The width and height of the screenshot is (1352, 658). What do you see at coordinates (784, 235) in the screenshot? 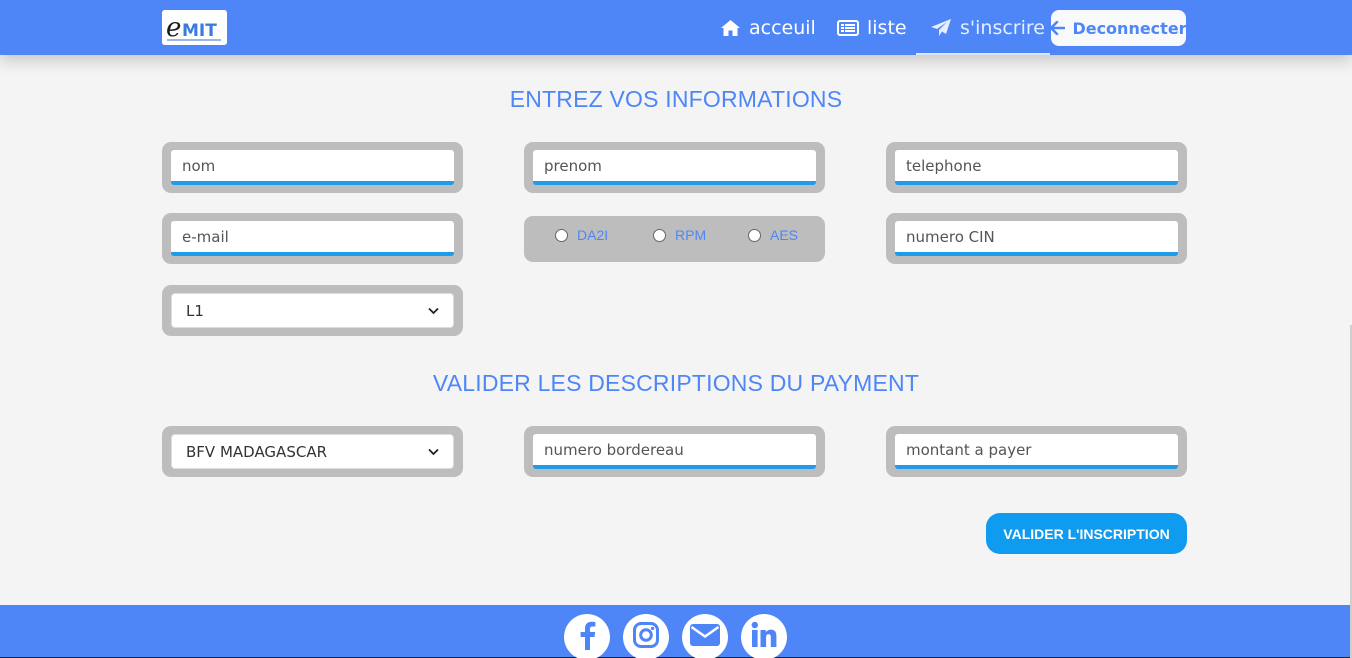
I see `radio-label: AES` at bounding box center [784, 235].